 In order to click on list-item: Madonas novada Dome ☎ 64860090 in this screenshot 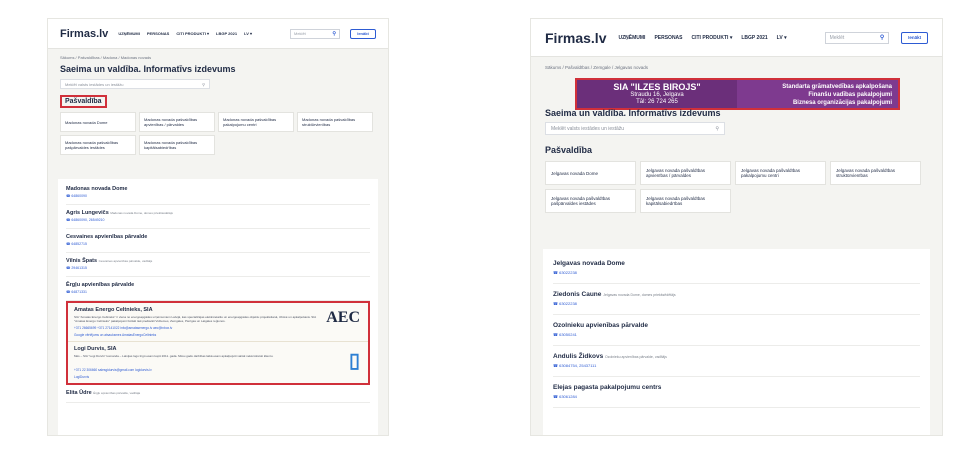, I will do `click(218, 193)`.